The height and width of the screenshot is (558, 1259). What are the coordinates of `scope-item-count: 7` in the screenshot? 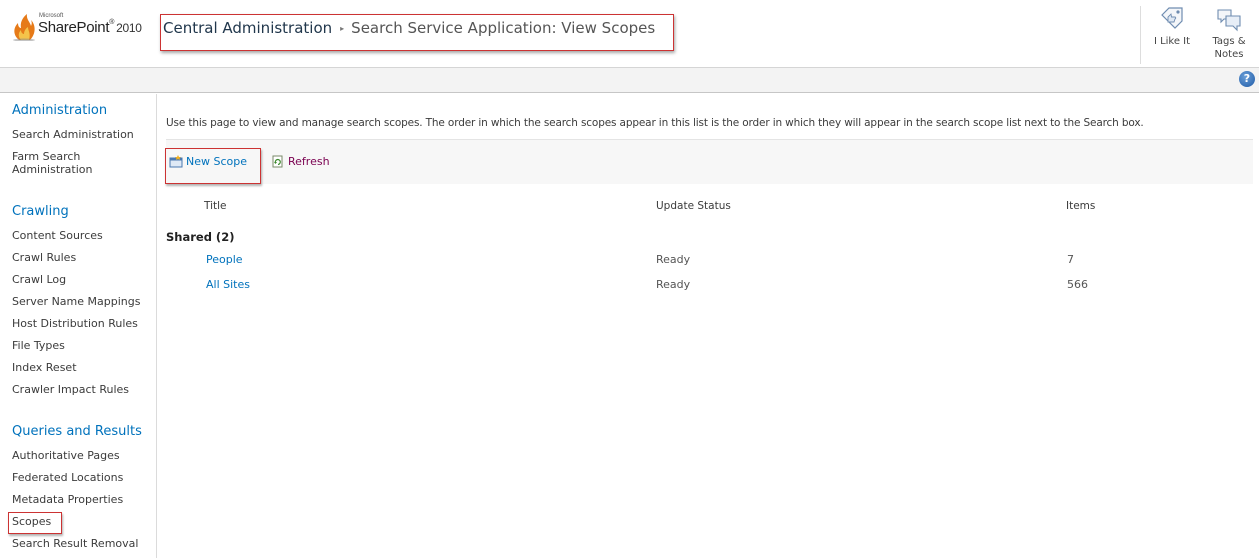 It's located at (1070, 259).